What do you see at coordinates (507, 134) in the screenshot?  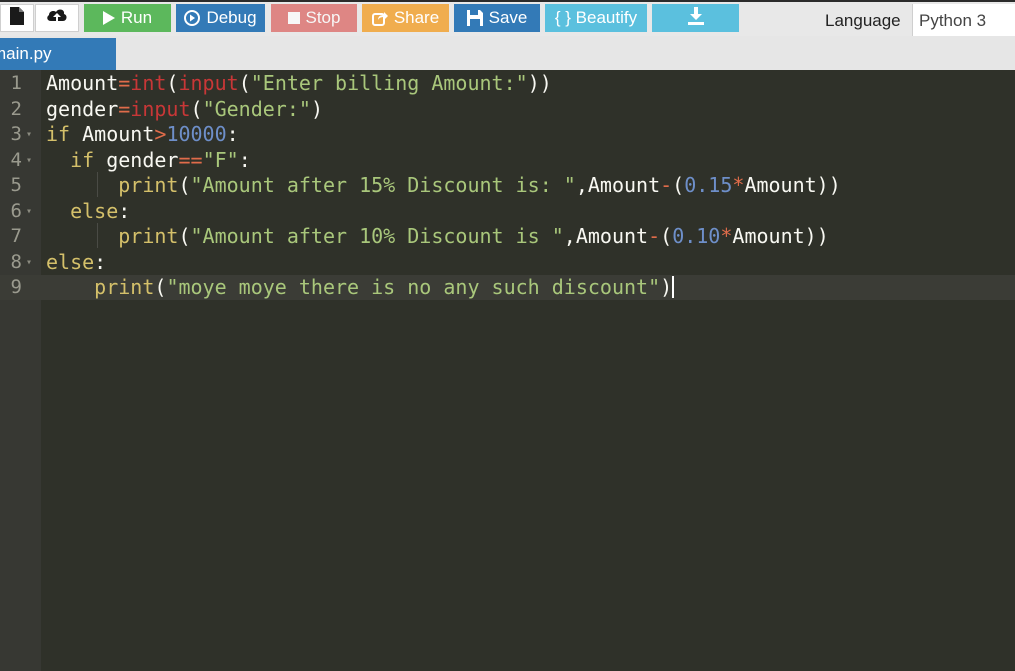 I see `code-line: 3 ▾ if Amount>10000:` at bounding box center [507, 134].